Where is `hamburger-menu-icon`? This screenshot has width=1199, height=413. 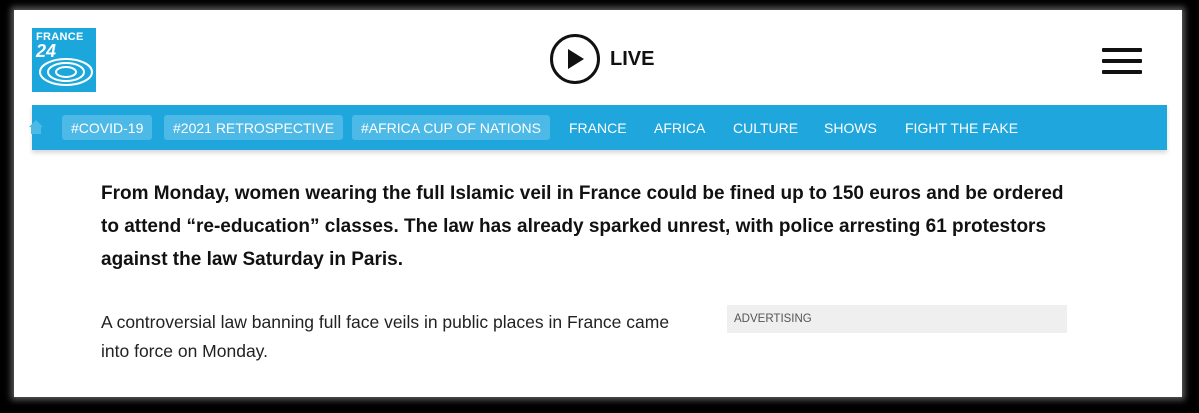
hamburger-menu-icon is located at coordinates (1122, 61).